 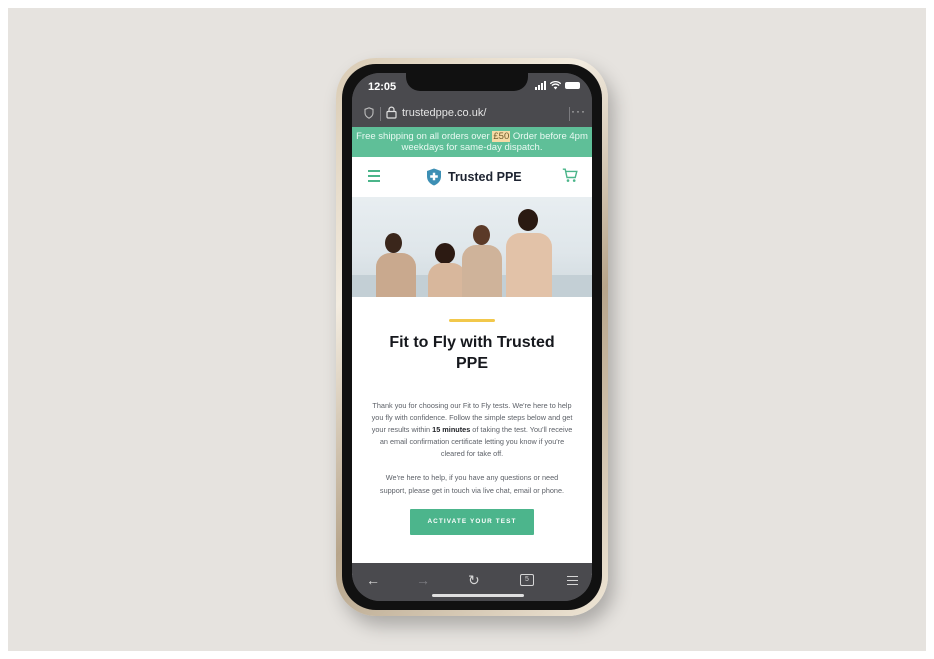 I want to click on browser-menu-icon, so click(x=572, y=582).